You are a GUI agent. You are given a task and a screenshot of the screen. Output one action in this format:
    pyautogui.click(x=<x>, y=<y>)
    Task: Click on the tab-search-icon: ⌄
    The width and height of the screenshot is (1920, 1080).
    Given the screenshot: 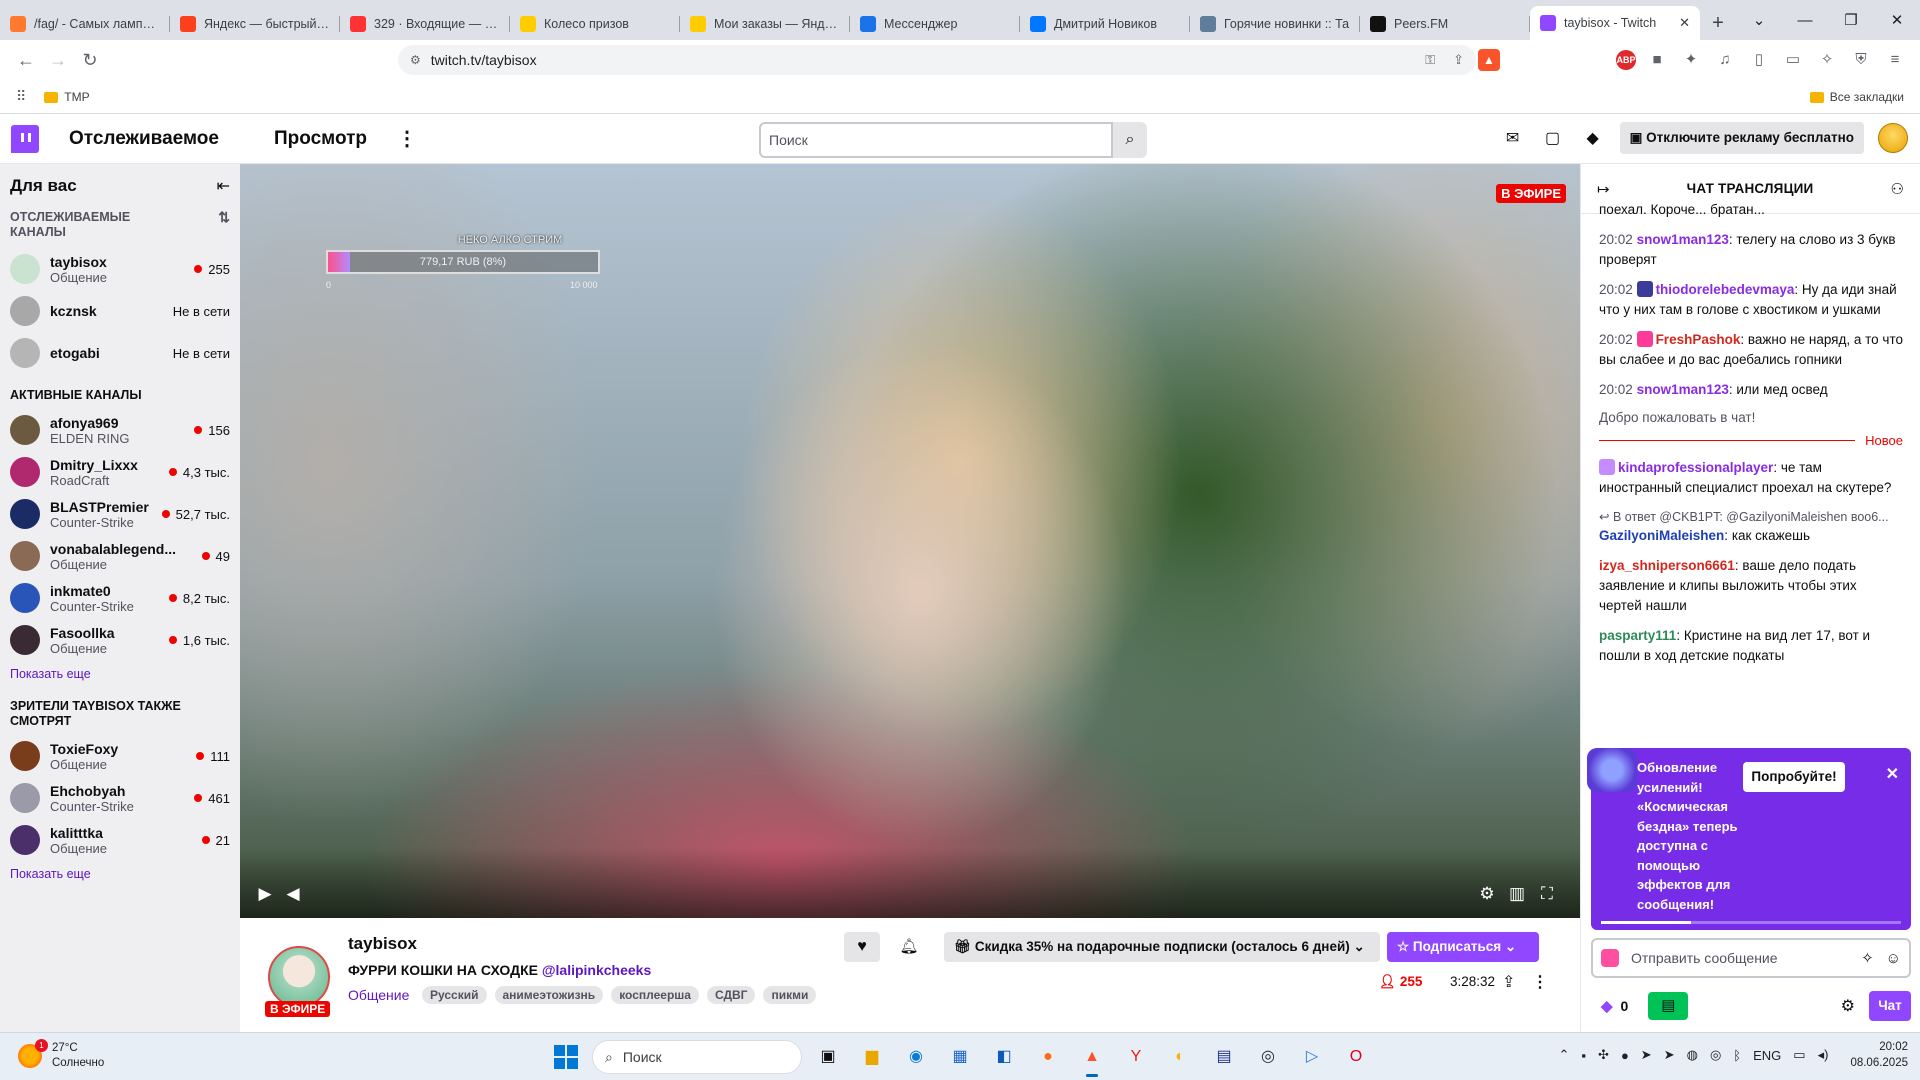 What is the action you would take?
    pyautogui.click(x=1759, y=20)
    